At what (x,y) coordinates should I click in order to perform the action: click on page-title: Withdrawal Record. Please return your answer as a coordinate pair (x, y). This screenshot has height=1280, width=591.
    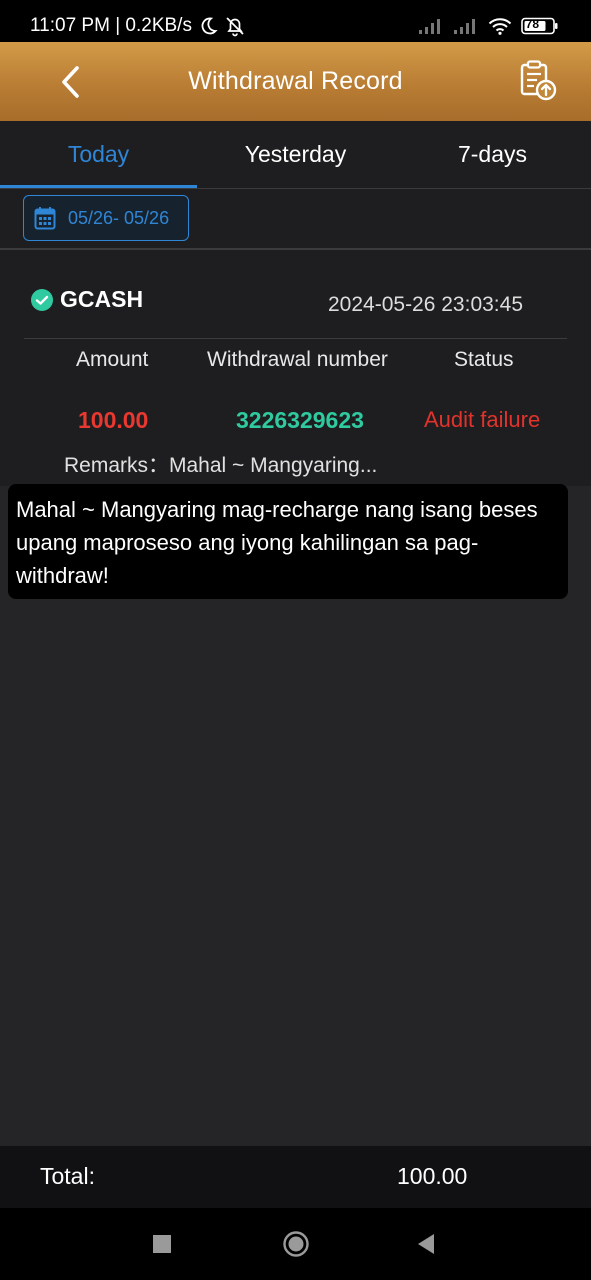
    Looking at the image, I should click on (295, 81).